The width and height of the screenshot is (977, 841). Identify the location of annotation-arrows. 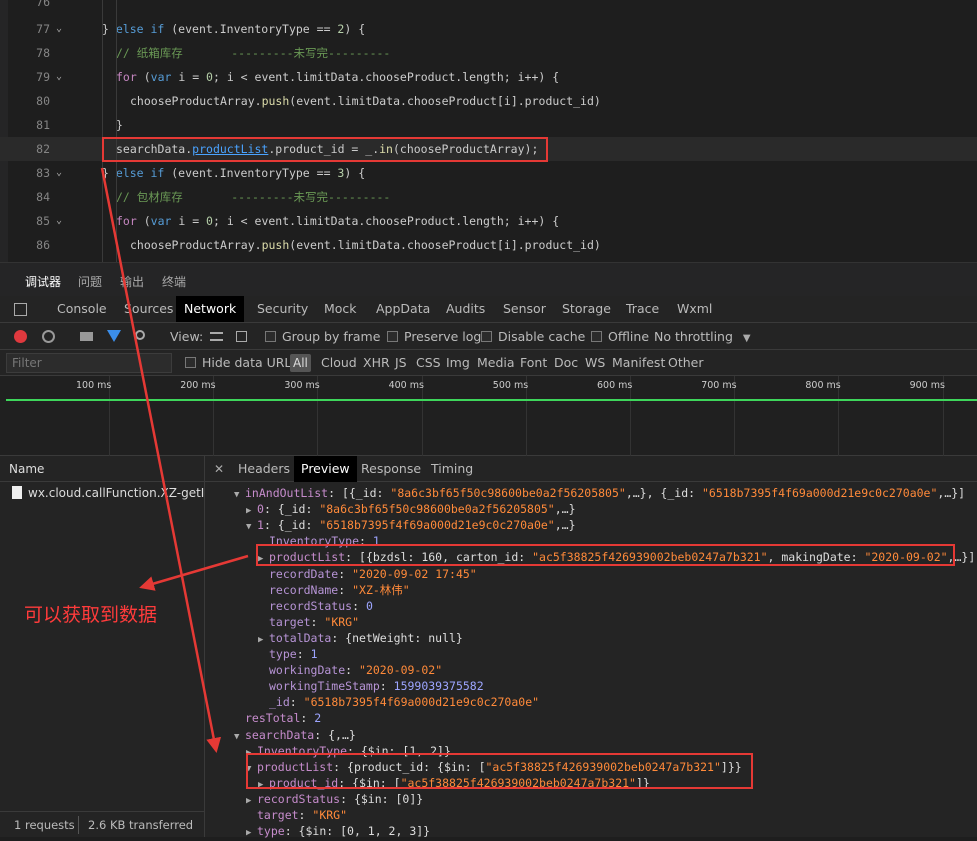
(174, 460).